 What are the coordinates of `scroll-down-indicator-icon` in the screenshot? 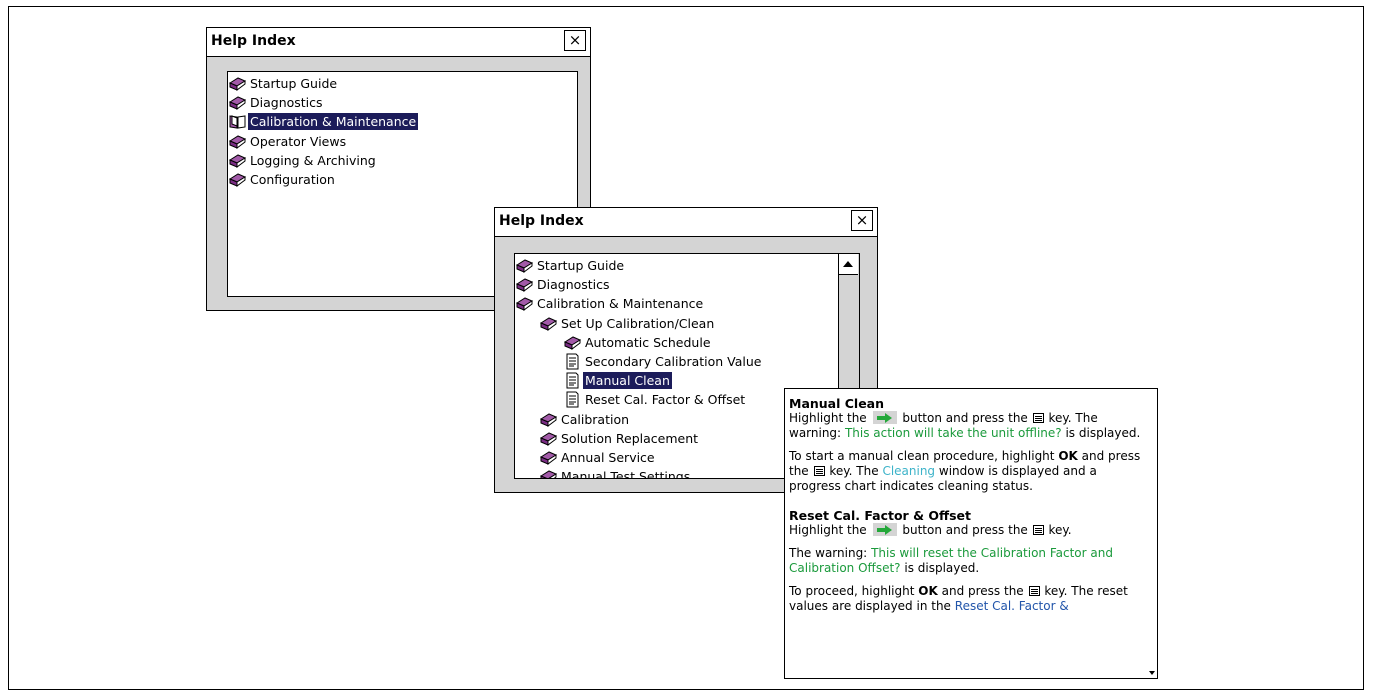 It's located at (1152, 673).